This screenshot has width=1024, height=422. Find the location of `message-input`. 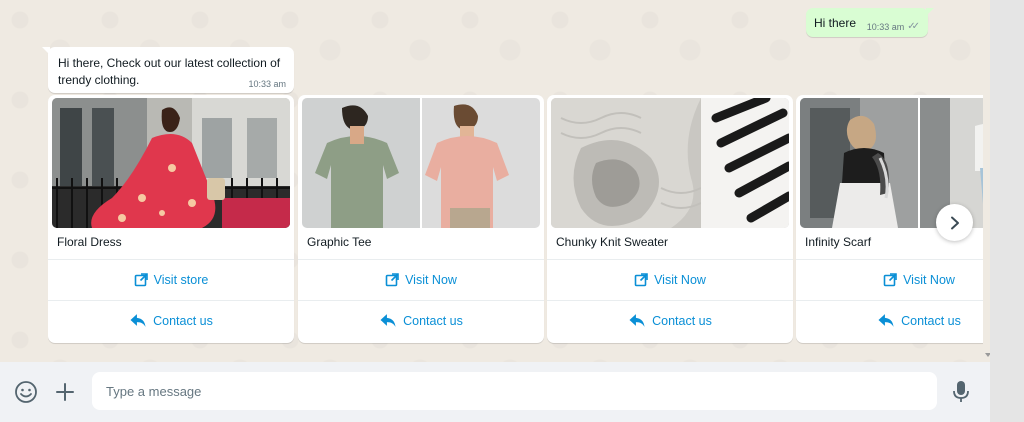

message-input is located at coordinates (514, 391).